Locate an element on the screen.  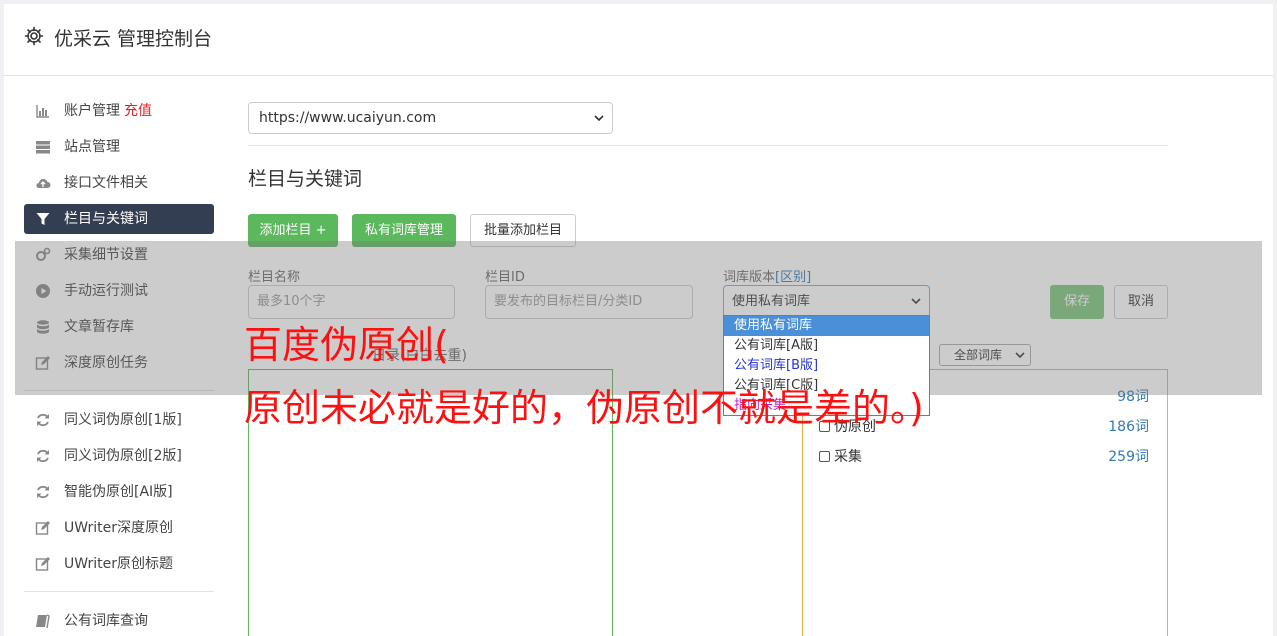
divider is located at coordinates (708, 145).